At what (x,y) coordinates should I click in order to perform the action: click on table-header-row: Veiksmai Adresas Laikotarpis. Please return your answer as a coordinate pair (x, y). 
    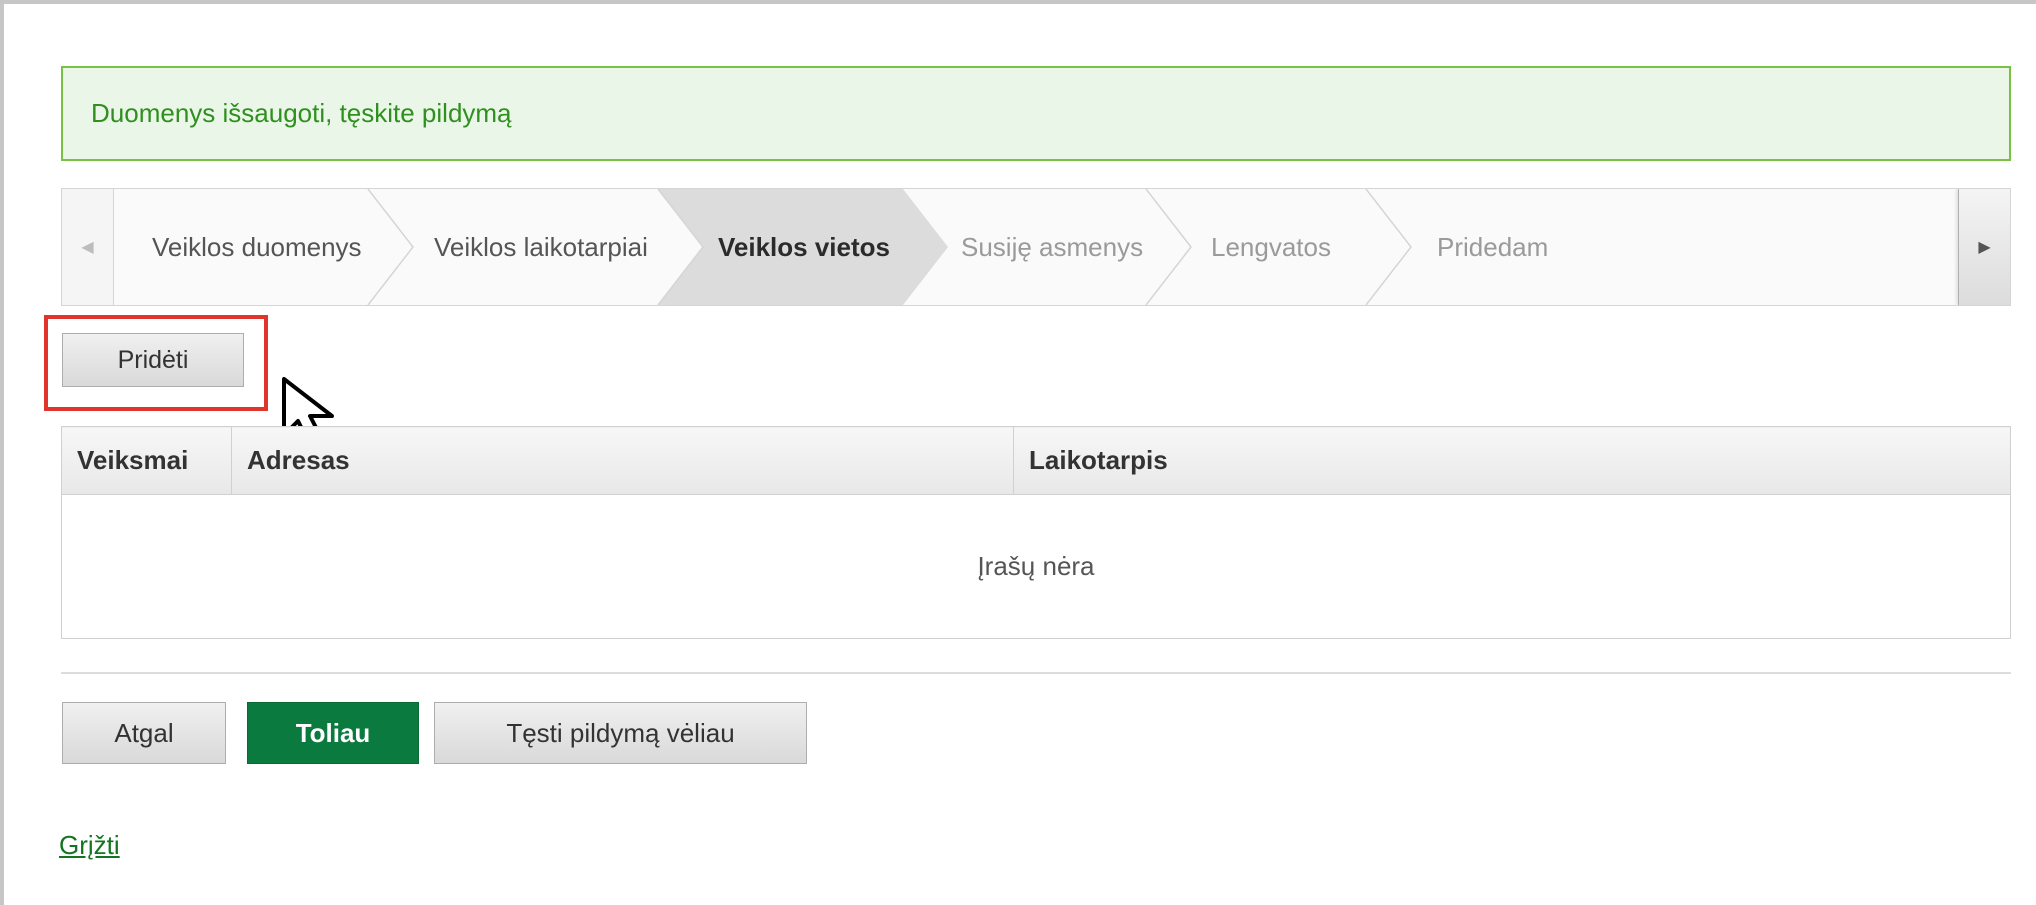
    Looking at the image, I should click on (1036, 460).